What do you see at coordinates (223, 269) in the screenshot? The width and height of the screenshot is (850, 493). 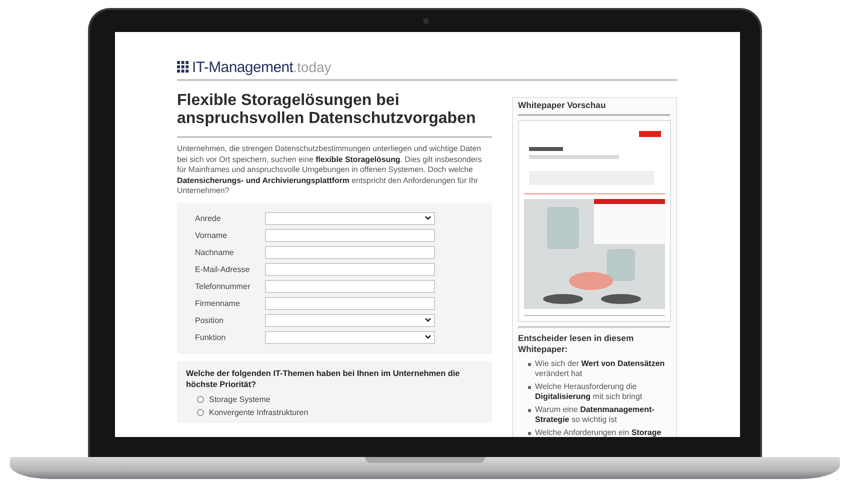 I see `field-label: E-Mail-Adresse` at bounding box center [223, 269].